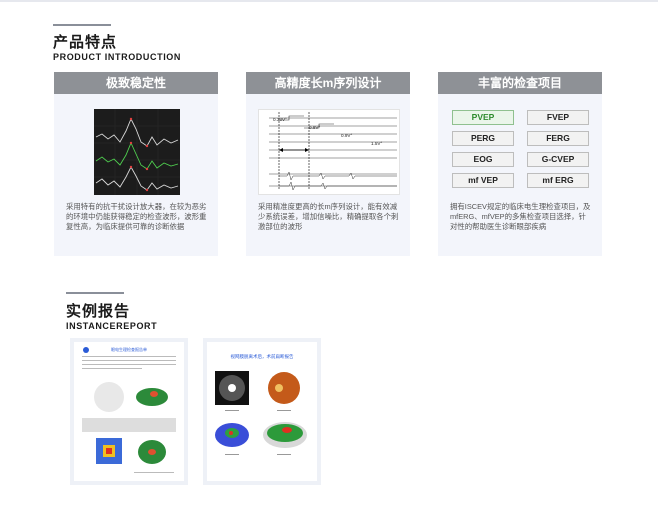 The height and width of the screenshot is (505, 658). Describe the element at coordinates (112, 326) in the screenshot. I see `section-subtitle-reports: INSTANCEREPORT` at that location.